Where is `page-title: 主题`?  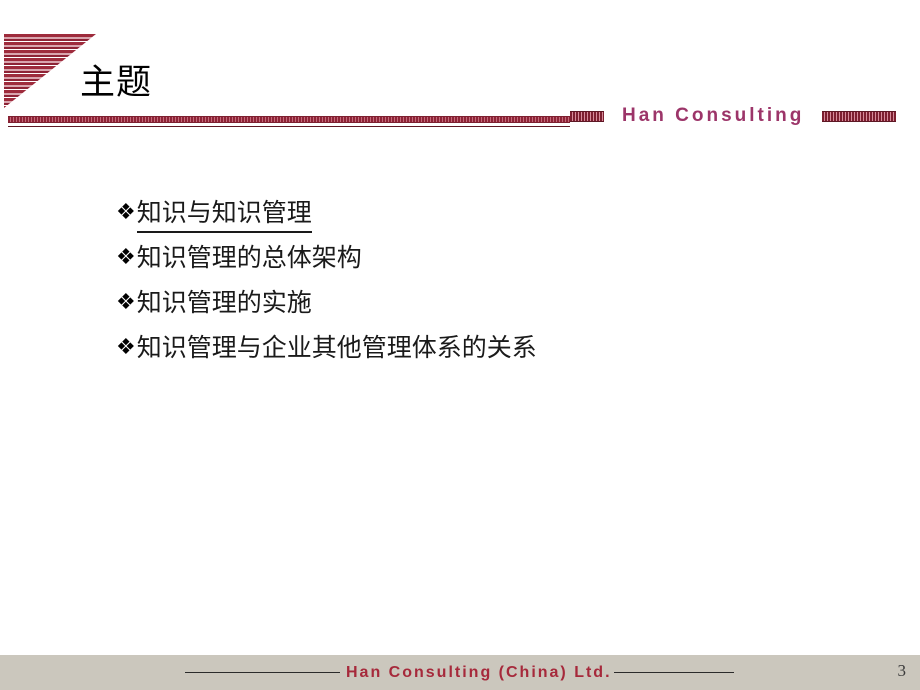 page-title: 主题 is located at coordinates (116, 83).